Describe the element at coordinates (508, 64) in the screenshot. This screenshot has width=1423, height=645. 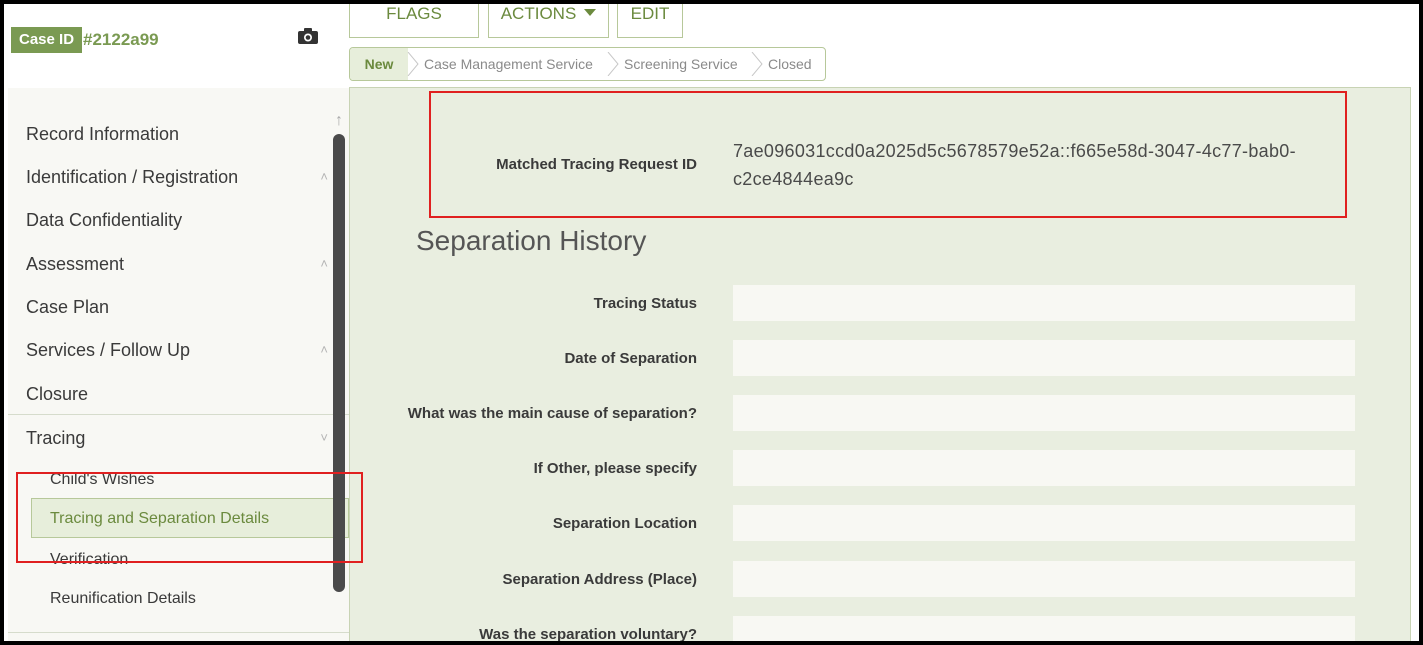
I see `workflow-step-case-management-service: Case Management Service` at that location.